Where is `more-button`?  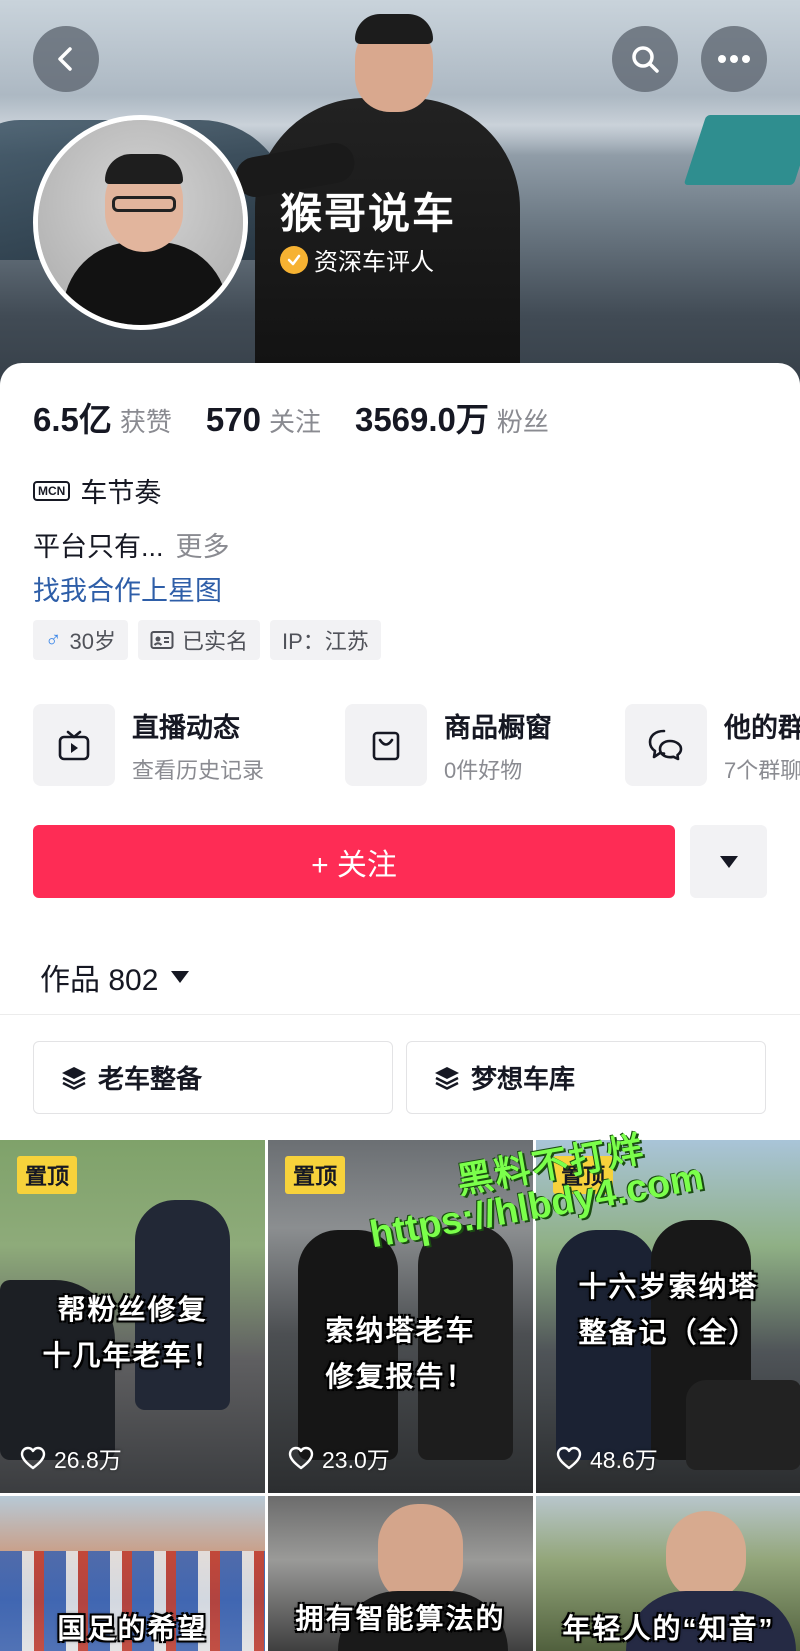 more-button is located at coordinates (734, 59).